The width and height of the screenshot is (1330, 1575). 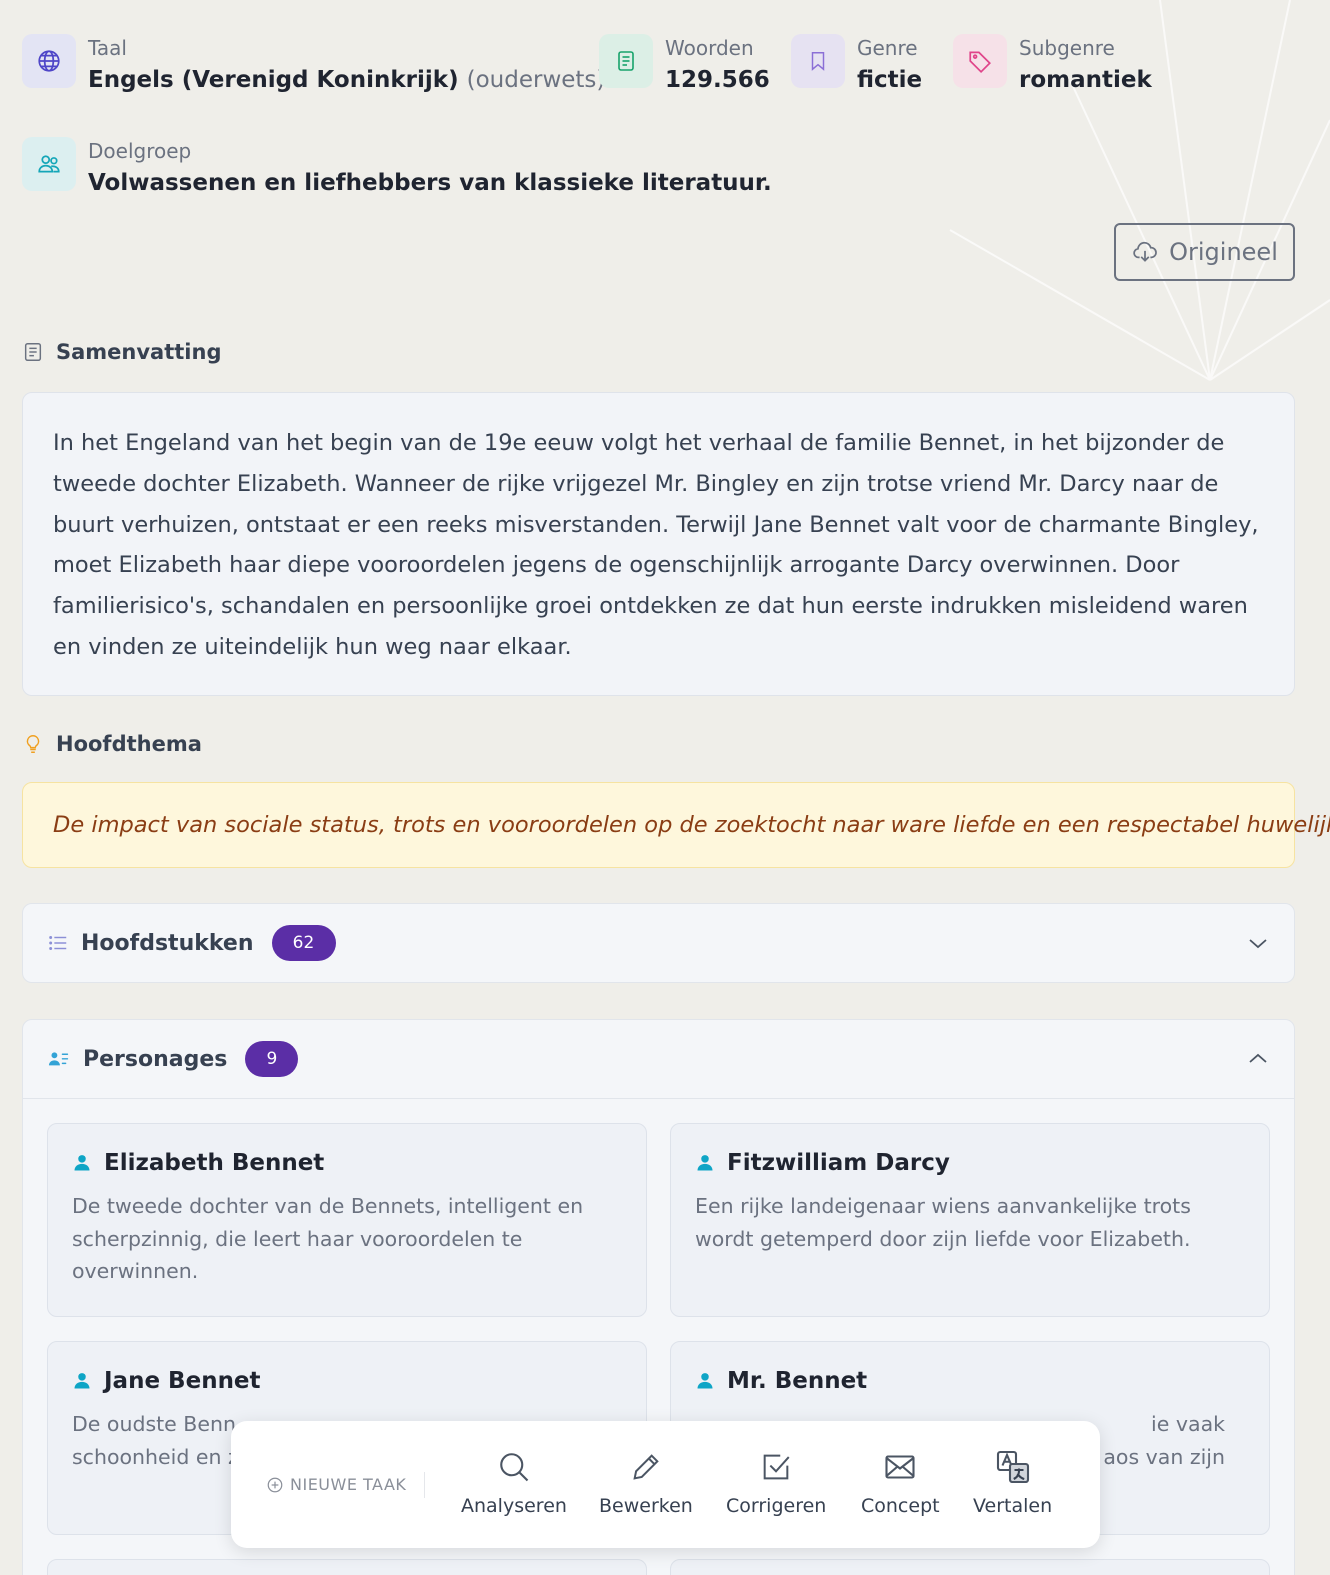 I want to click on summary-title: Samenvatting, so click(x=139, y=352).